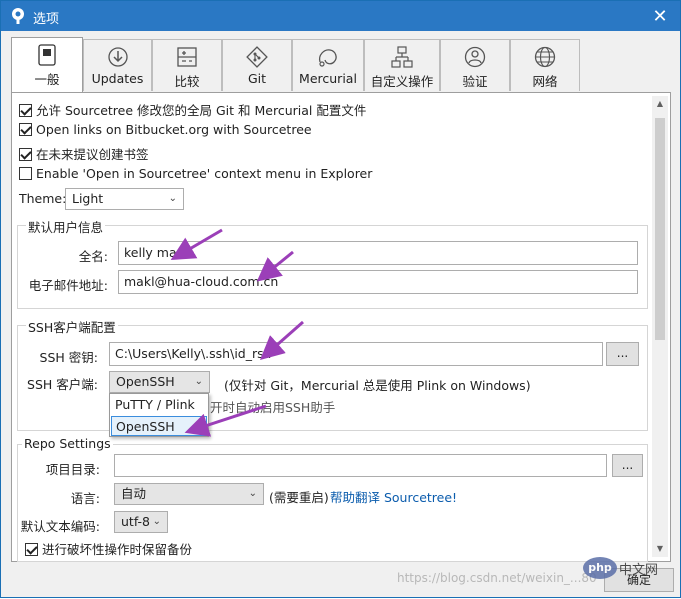 This screenshot has height=599, width=681. I want to click on tab-updates: Updates, so click(117, 65).